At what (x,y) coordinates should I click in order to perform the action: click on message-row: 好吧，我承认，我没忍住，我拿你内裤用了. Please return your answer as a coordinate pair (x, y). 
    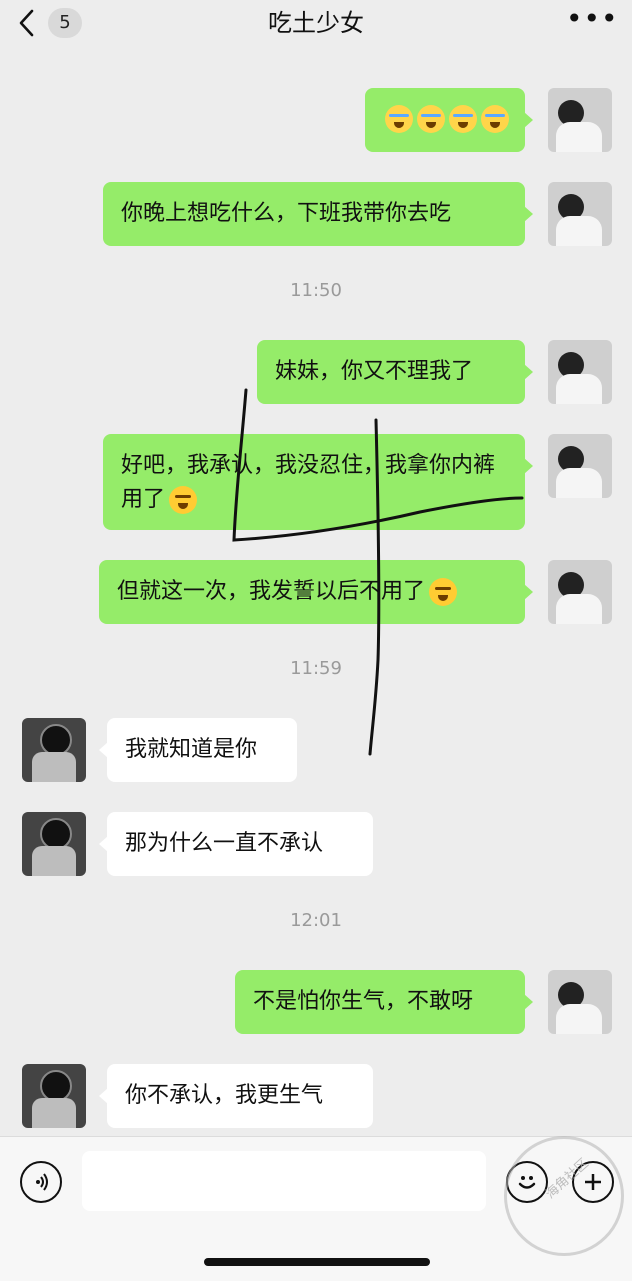
    Looking at the image, I should click on (316, 482).